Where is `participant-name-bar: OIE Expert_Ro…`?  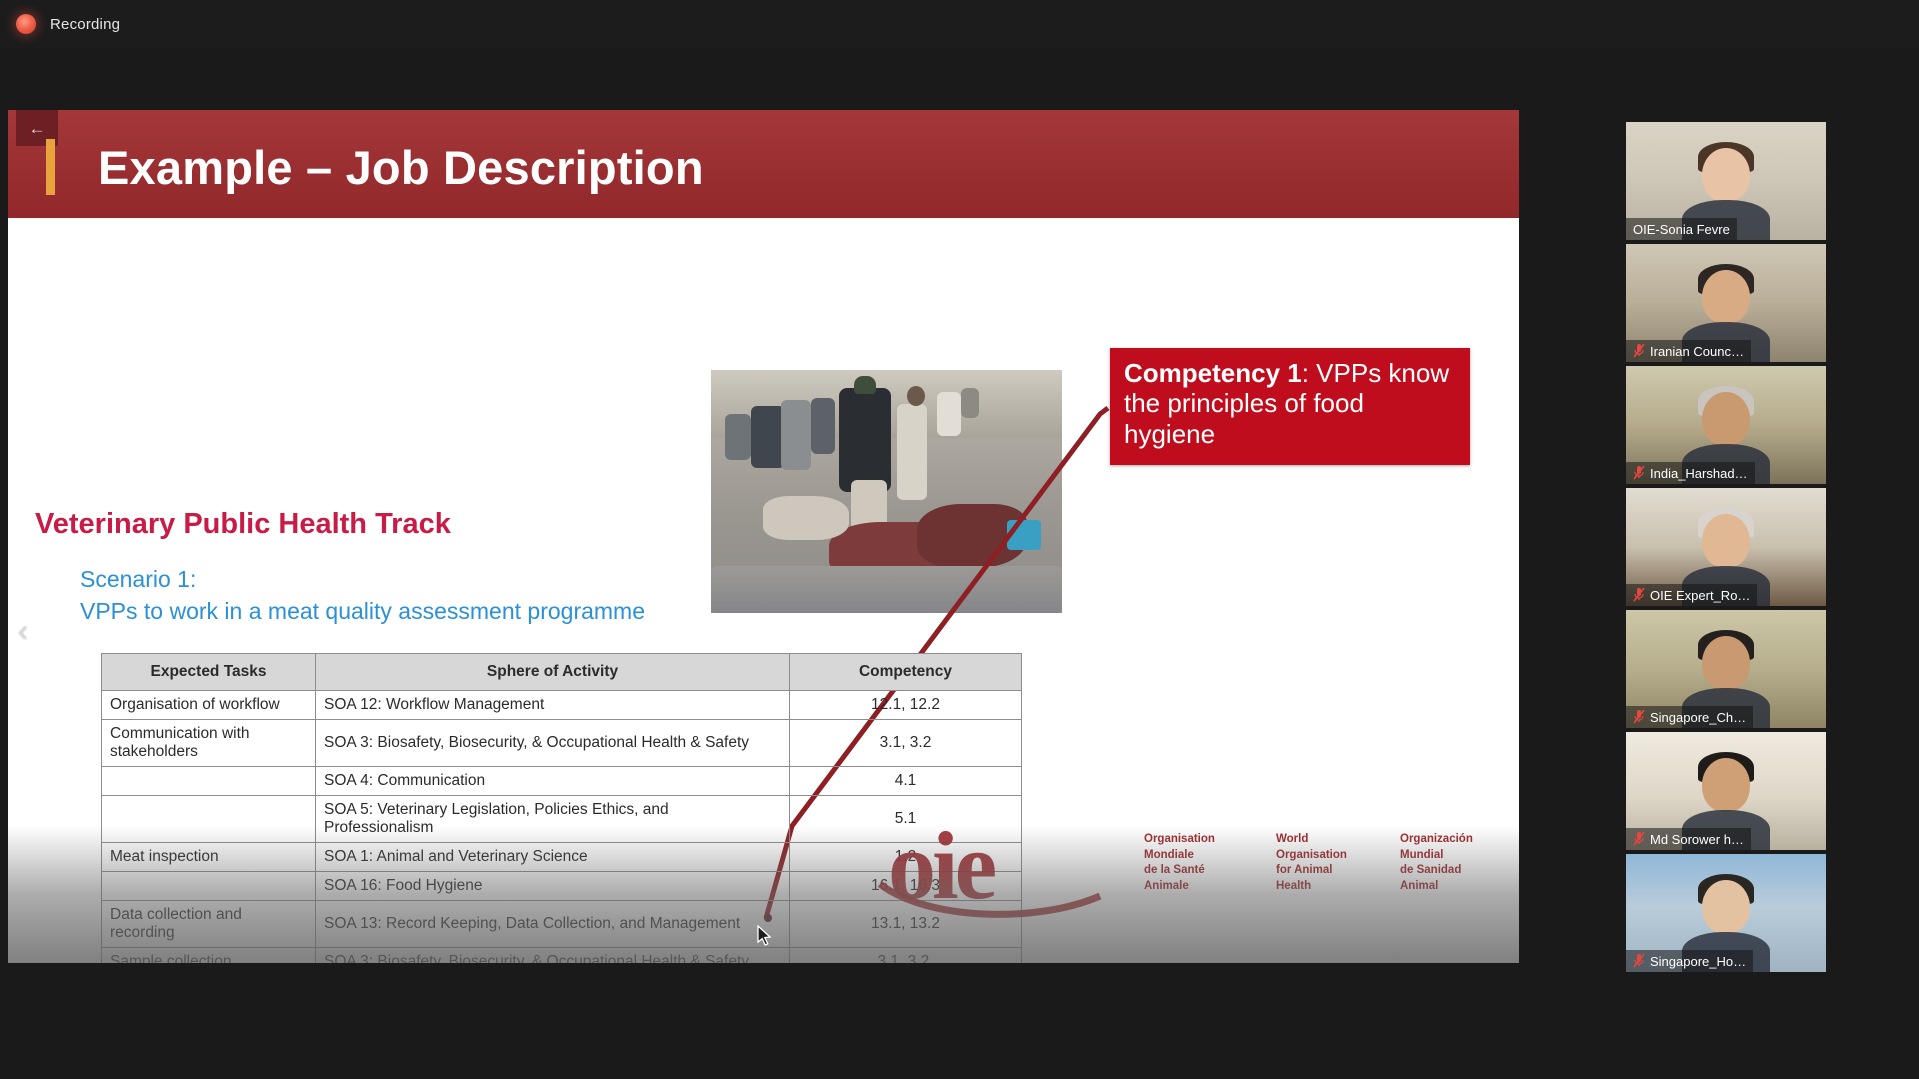
participant-name-bar: OIE Expert_Ro… is located at coordinates (1692, 595).